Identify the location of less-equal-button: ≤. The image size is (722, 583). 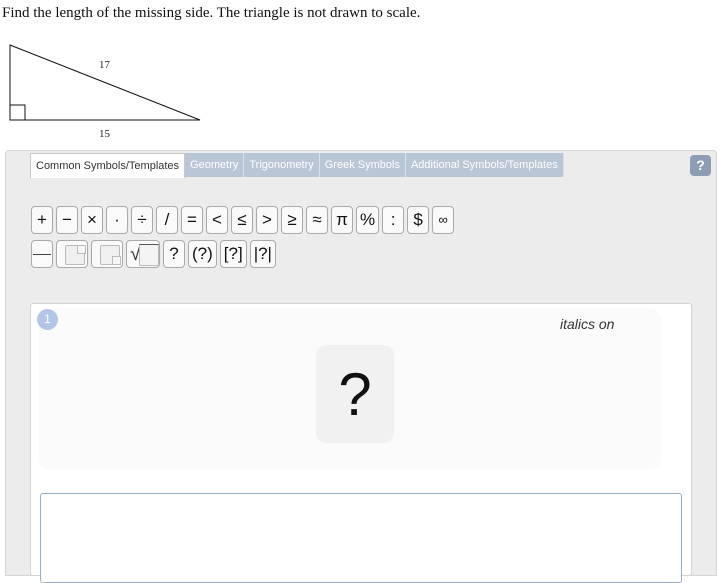
(242, 220).